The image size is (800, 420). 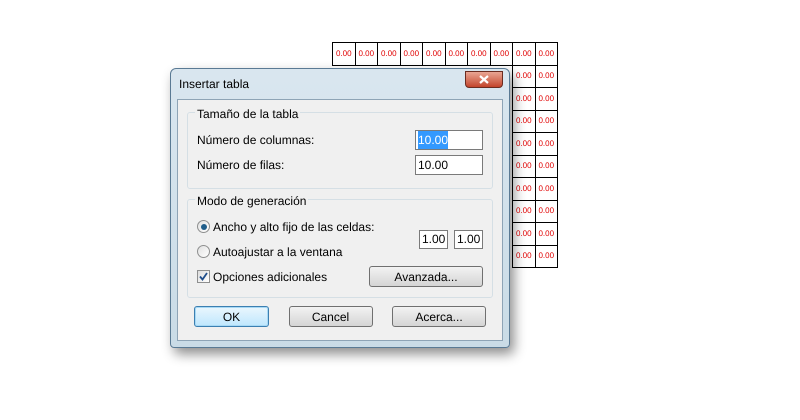 I want to click on close-icon, so click(x=484, y=79).